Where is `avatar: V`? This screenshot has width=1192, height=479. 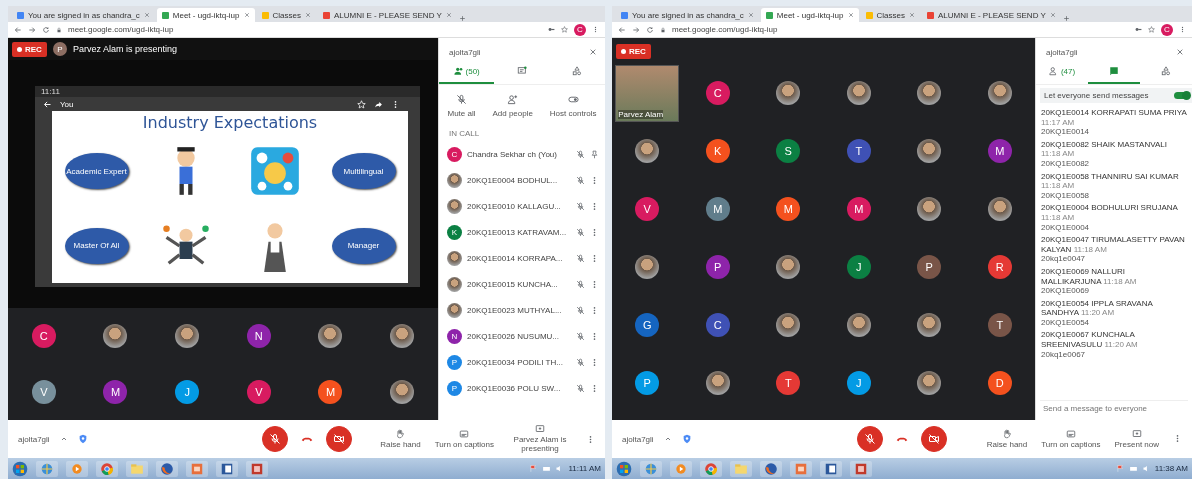
avatar: V is located at coordinates (647, 209).